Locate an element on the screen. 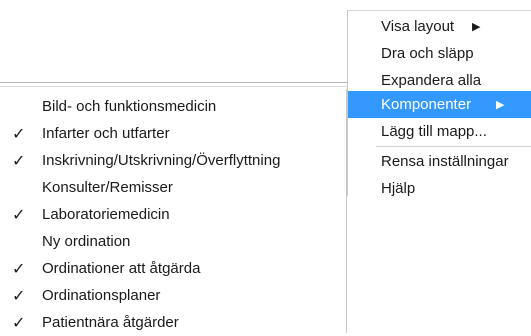 The image size is (531, 336). menu-item-rensa-installningar: Rensa inställningar is located at coordinates (439, 161).